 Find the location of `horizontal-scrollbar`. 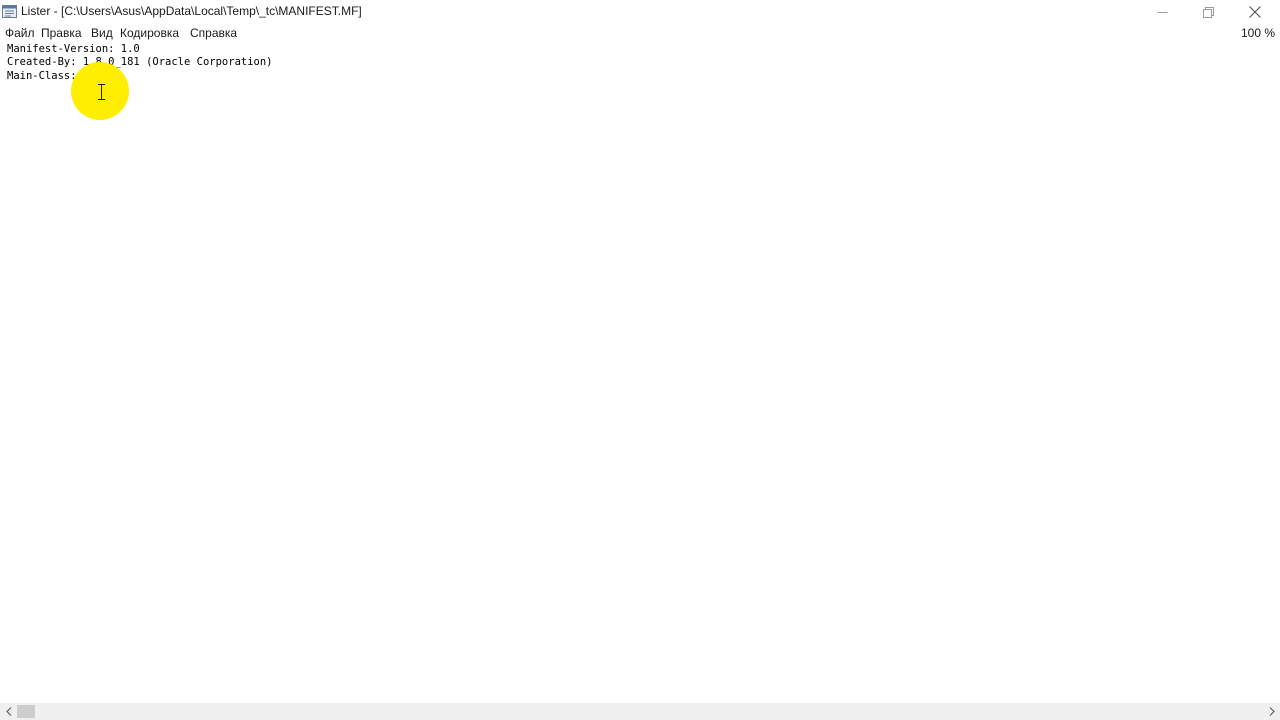

horizontal-scrollbar is located at coordinates (640, 711).